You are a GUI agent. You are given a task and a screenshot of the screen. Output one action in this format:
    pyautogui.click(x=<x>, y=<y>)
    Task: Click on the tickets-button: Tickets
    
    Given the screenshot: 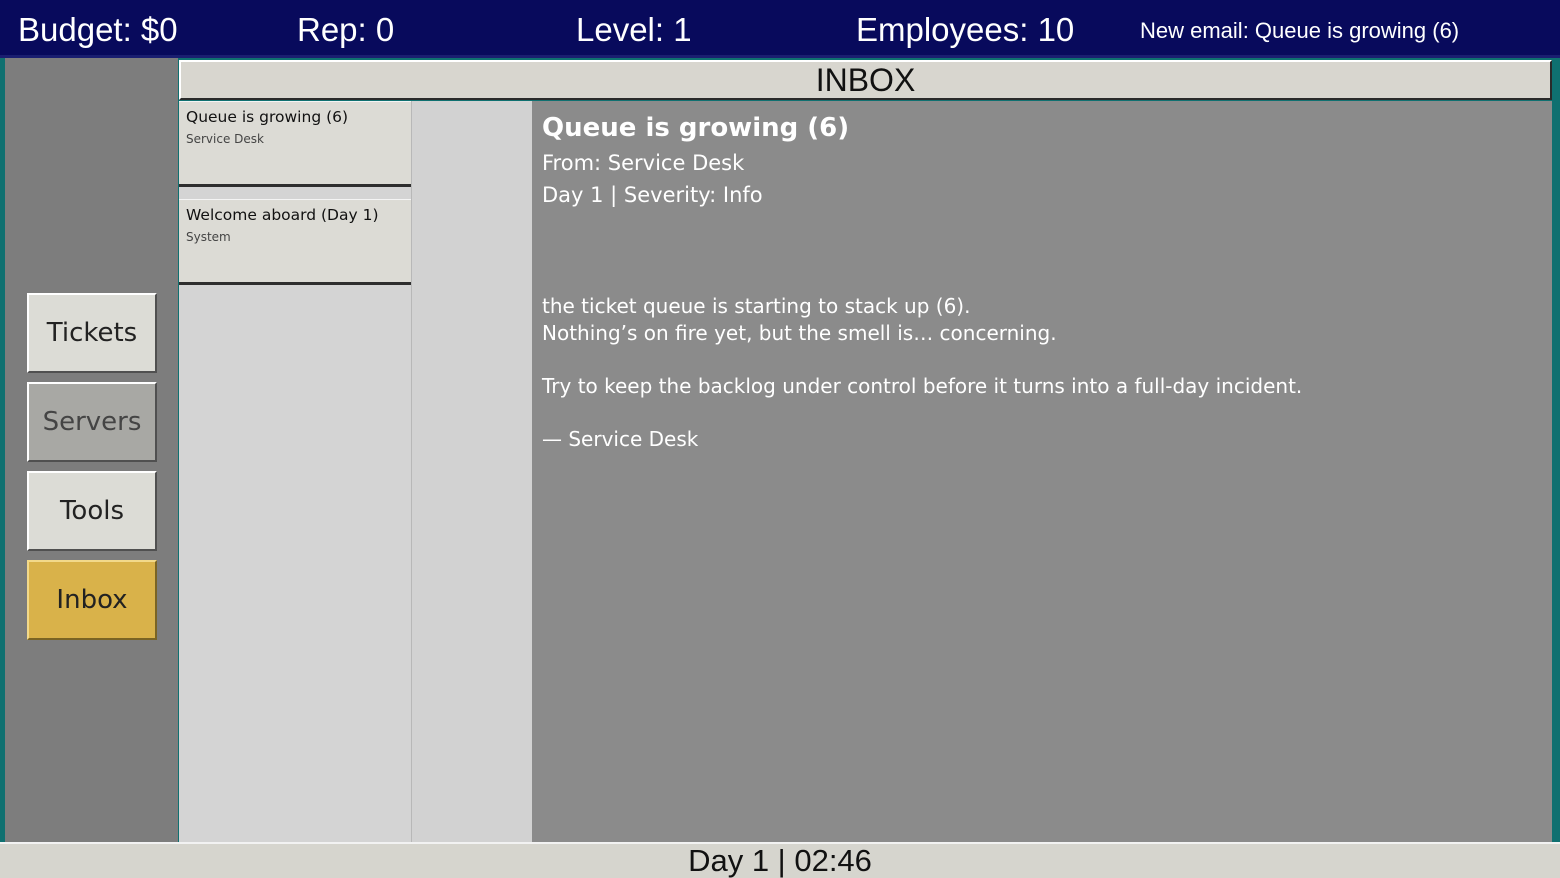 What is the action you would take?
    pyautogui.click(x=92, y=333)
    